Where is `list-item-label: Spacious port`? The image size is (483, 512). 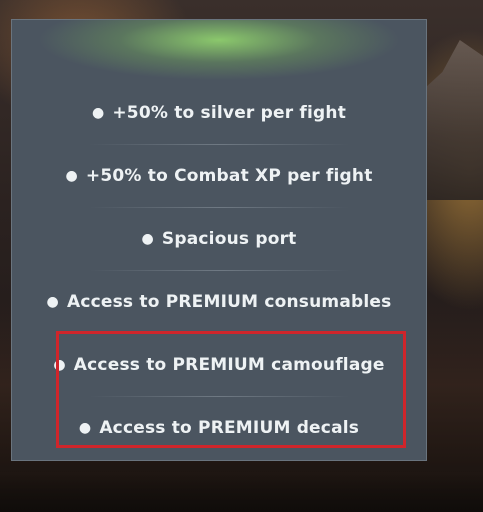
list-item-label: Spacious port is located at coordinates (229, 239).